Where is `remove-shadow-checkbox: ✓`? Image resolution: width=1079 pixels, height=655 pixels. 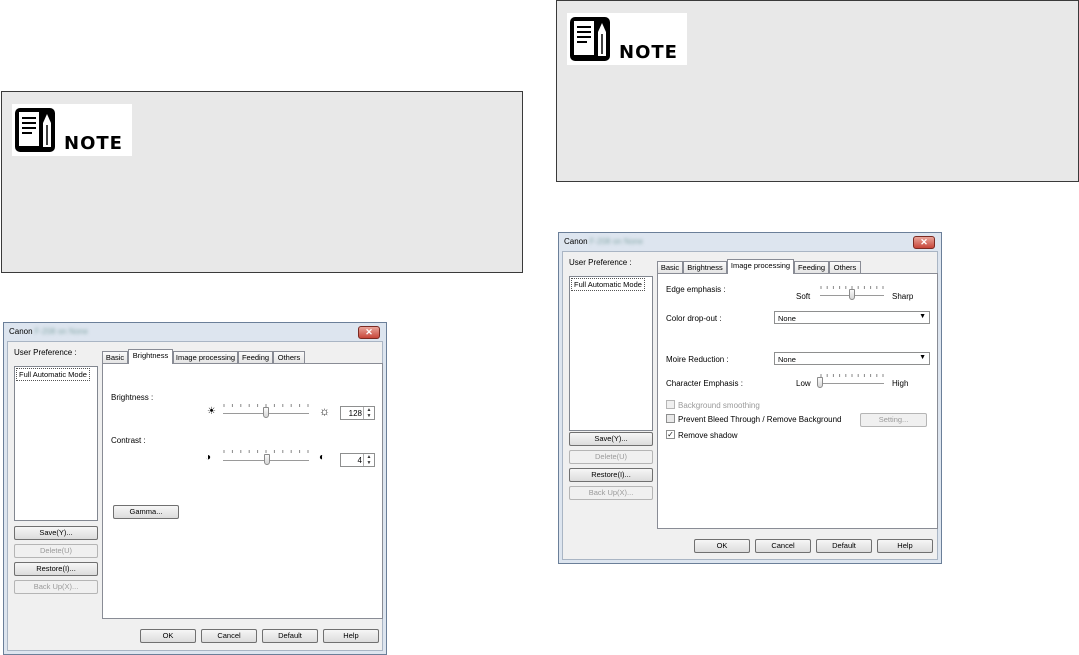 remove-shadow-checkbox: ✓ is located at coordinates (670, 434).